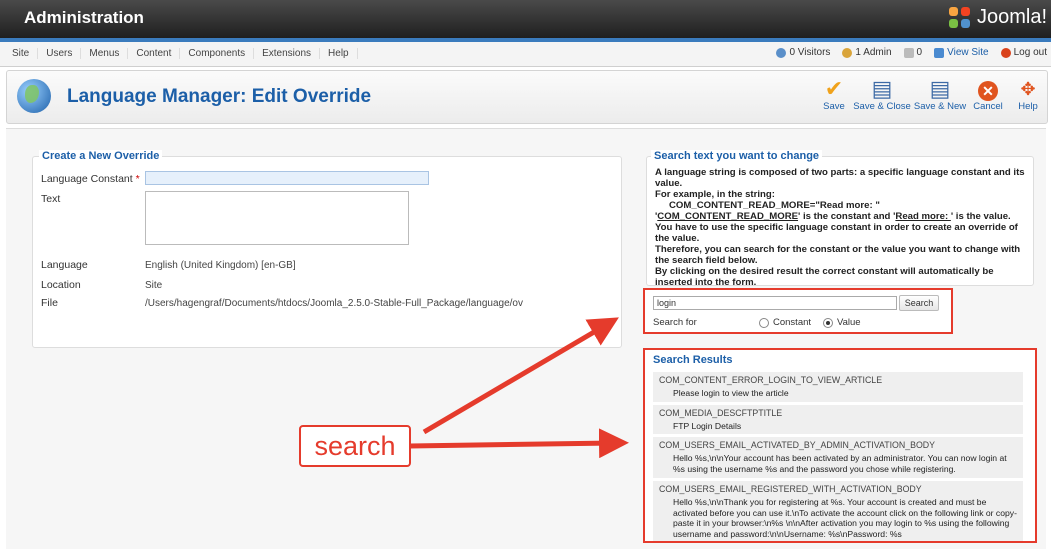 Image resolution: width=1051 pixels, height=549 pixels. I want to click on text-label: Text, so click(51, 199).